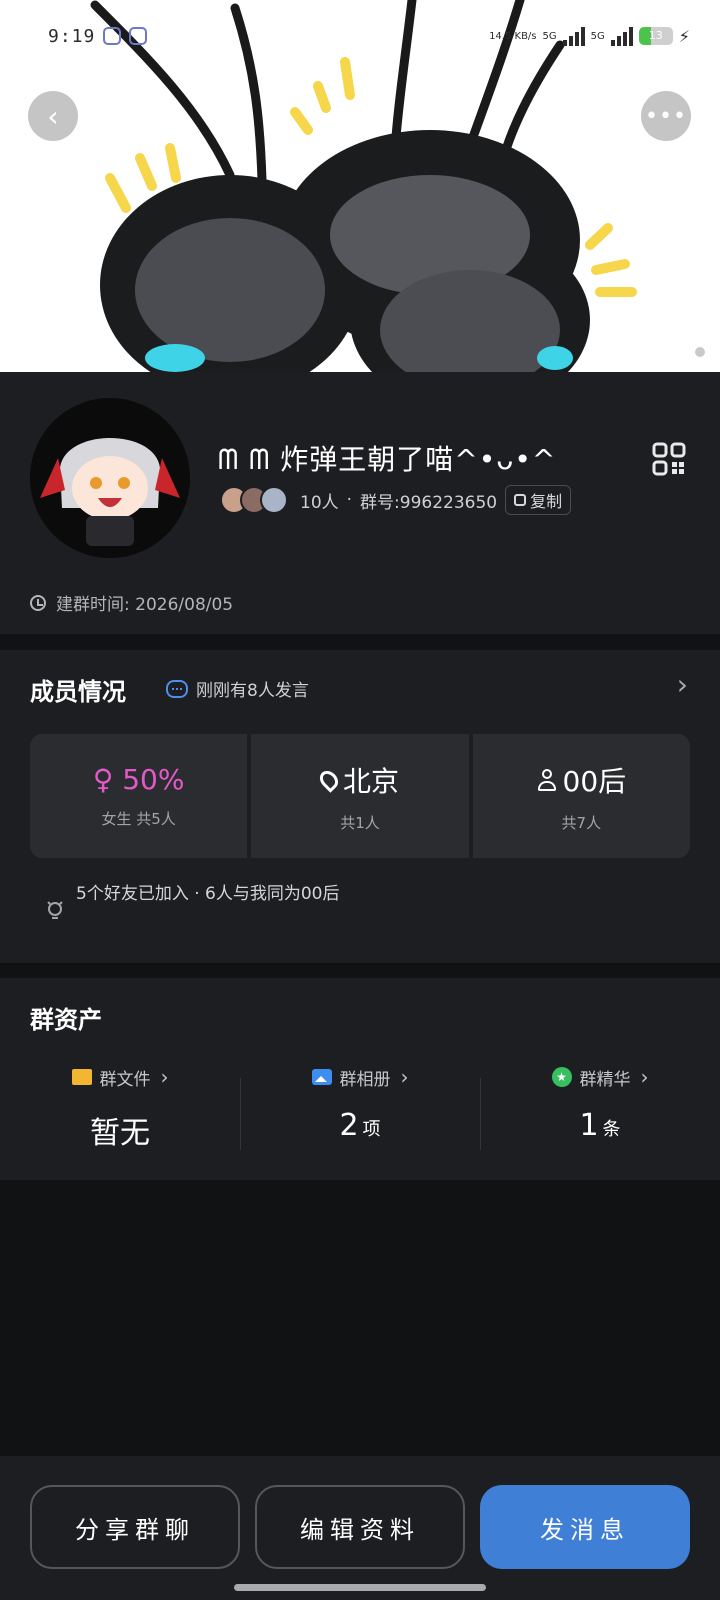 This screenshot has width=720, height=1600. What do you see at coordinates (360, 822) in the screenshot?
I see `stat-caption: 共1人` at bounding box center [360, 822].